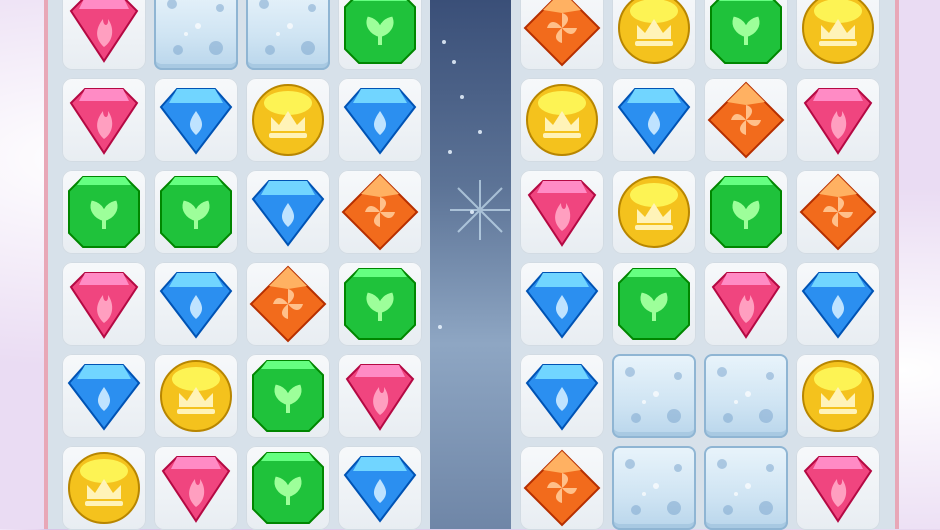  What do you see at coordinates (480, 210) in the screenshot?
I see `star-burst-icon` at bounding box center [480, 210].